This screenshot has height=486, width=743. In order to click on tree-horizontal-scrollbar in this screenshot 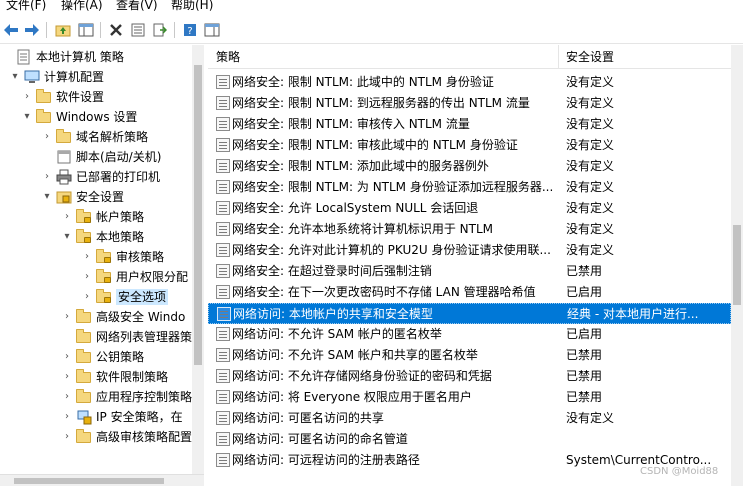, I will do `click(102, 480)`.